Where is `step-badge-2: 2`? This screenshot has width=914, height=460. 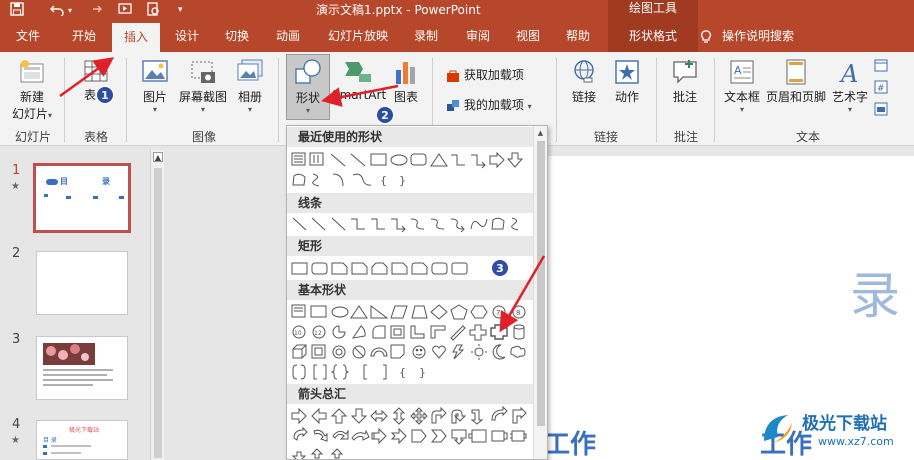
step-badge-2: 2 is located at coordinates (385, 115).